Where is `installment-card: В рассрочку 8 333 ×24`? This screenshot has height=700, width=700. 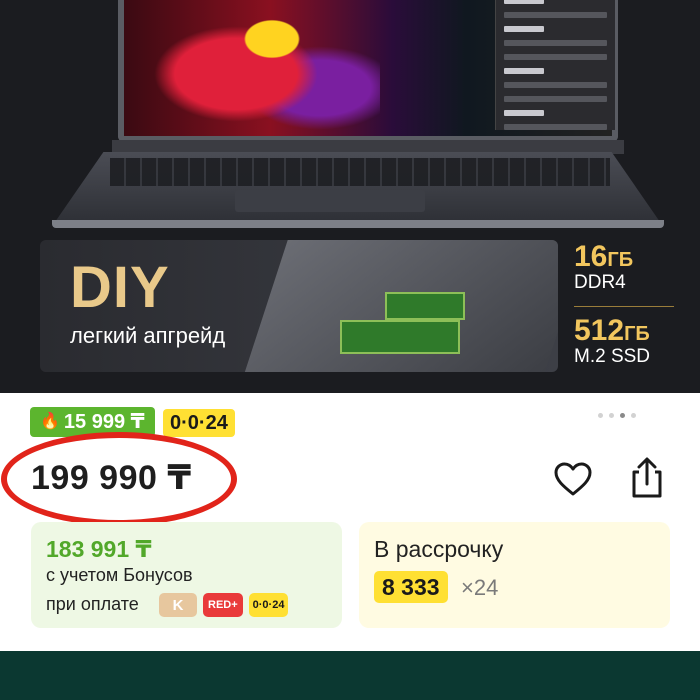
installment-card: В рассрочку 8 333 ×24 is located at coordinates (514, 575).